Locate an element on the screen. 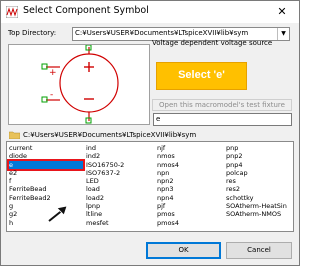  list-item: FerriteBead2 is located at coordinates (46, 198).